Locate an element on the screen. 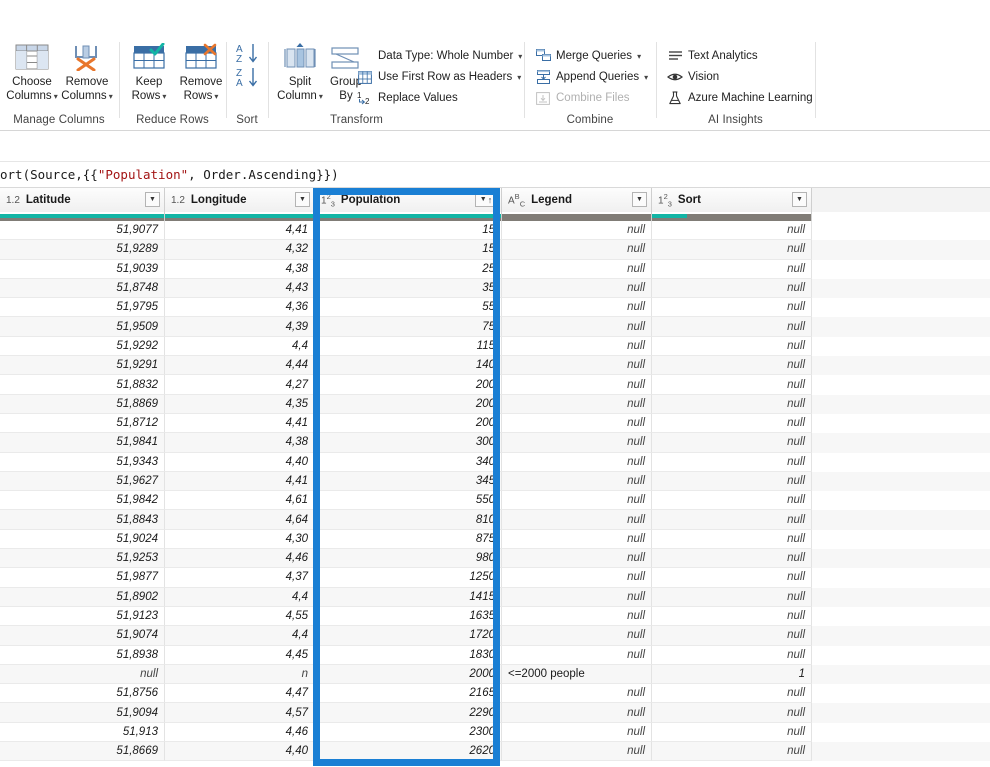 This screenshot has width=990, height=767. filter-dropdown-population: ▼ ↑ is located at coordinates (486, 199).